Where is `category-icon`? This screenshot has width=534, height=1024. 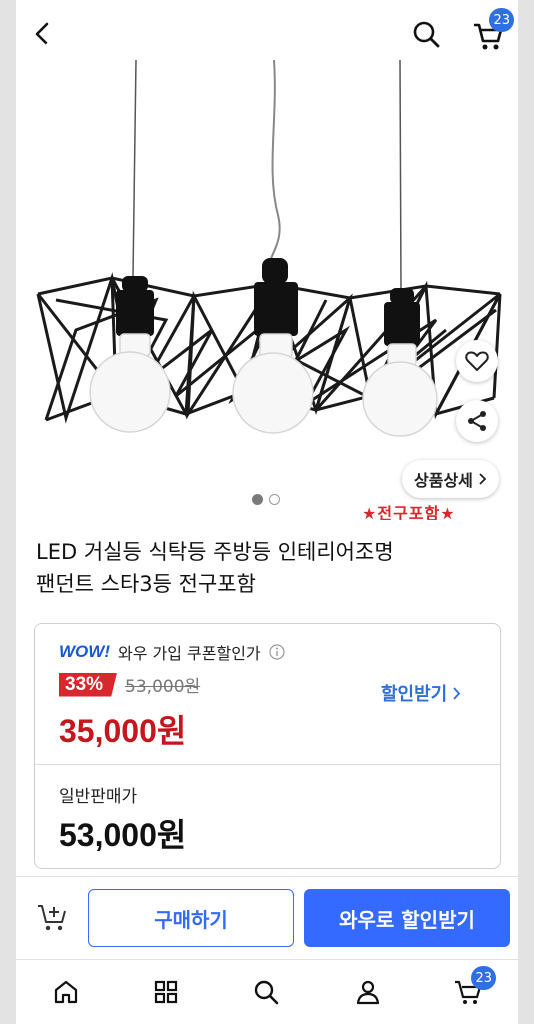
category-icon is located at coordinates (166, 992).